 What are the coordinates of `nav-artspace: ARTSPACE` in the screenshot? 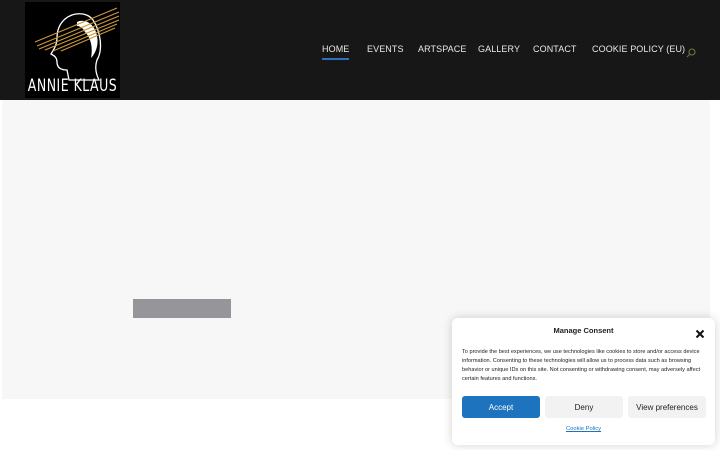 It's located at (442, 49).